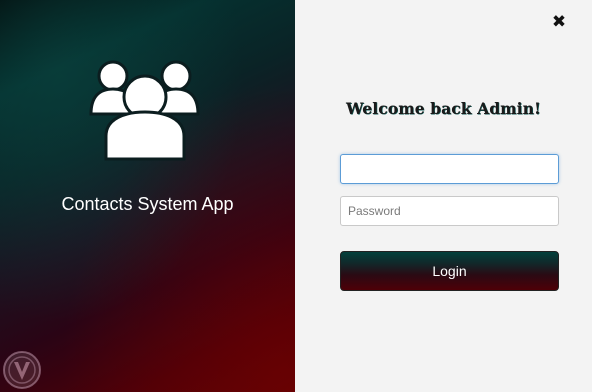 This screenshot has width=592, height=392. What do you see at coordinates (144, 110) in the screenshot?
I see `users-group-icon` at bounding box center [144, 110].